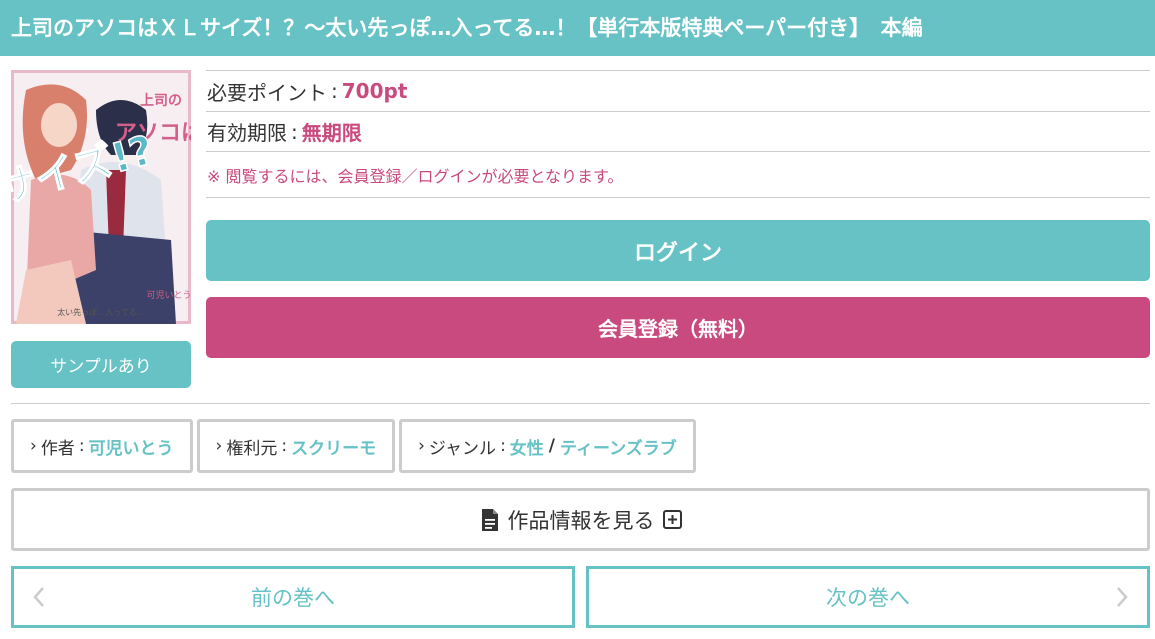  I want to click on genre-link-2: ティーンズラブ, so click(618, 446).